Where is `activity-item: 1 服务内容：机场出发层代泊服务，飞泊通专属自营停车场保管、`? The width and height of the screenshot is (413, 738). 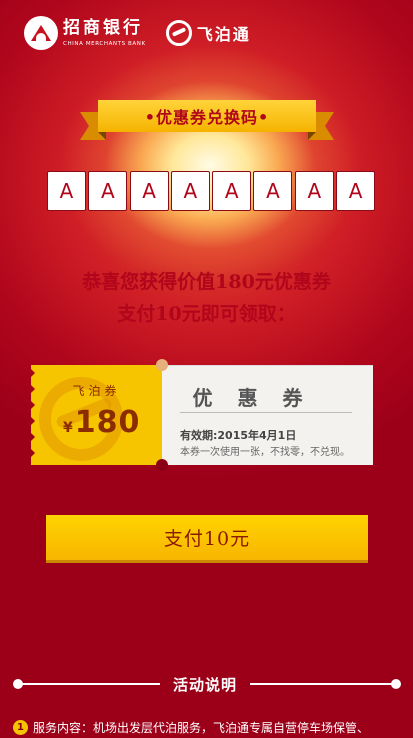
activity-item: 1 服务内容：机场出发层代泊服务，飞泊通专属自营停车场保管、 is located at coordinates (191, 727).